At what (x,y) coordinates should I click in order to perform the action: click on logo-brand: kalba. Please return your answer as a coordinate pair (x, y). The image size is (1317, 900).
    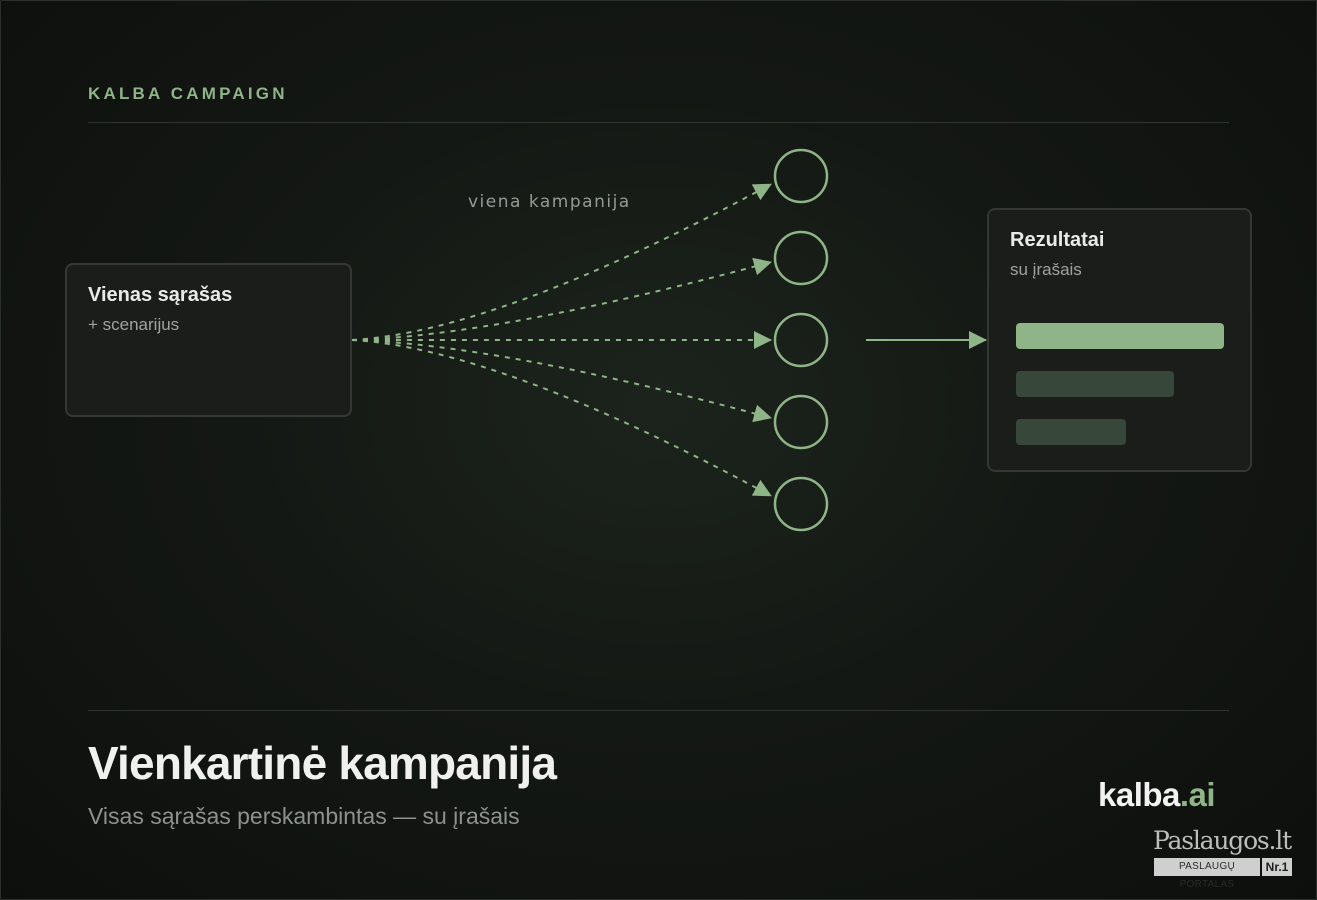
    Looking at the image, I should click on (1139, 794).